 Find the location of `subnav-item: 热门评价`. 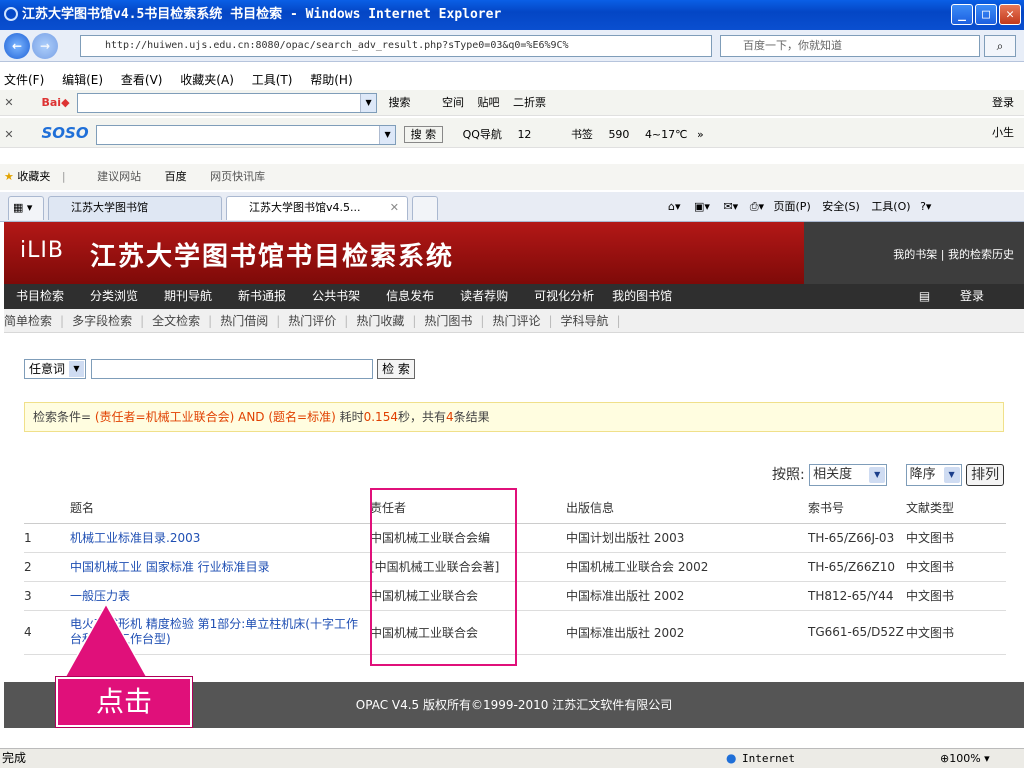

subnav-item: 热门评价 is located at coordinates (312, 321).